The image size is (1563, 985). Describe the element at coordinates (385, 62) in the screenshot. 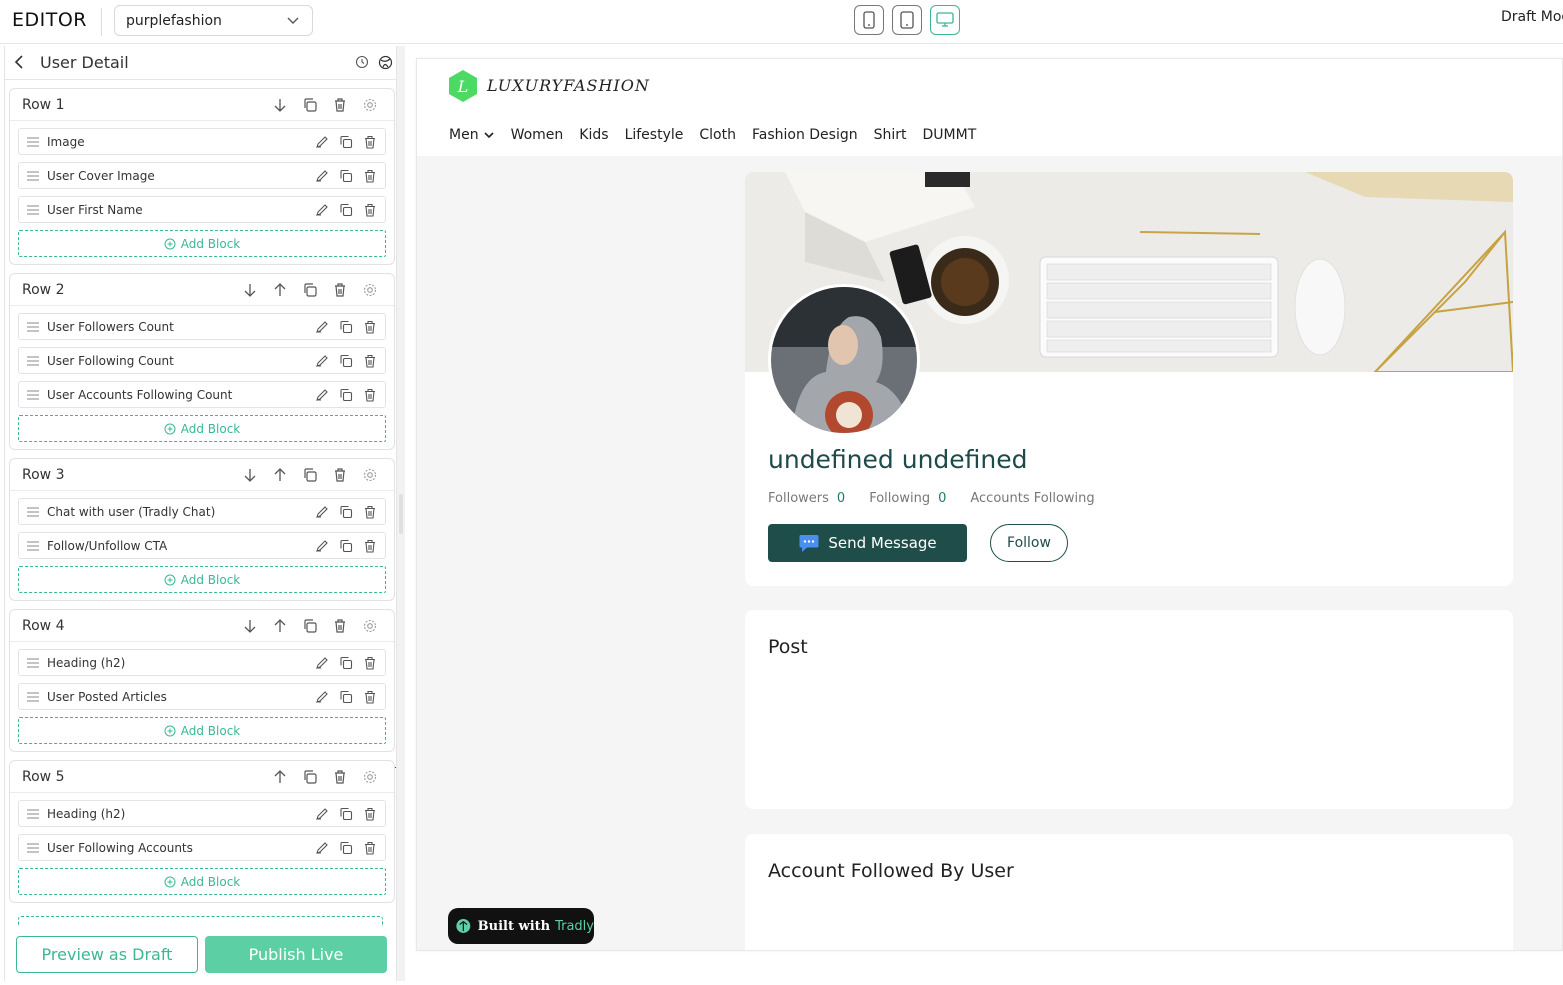

I see `translate-icon` at that location.